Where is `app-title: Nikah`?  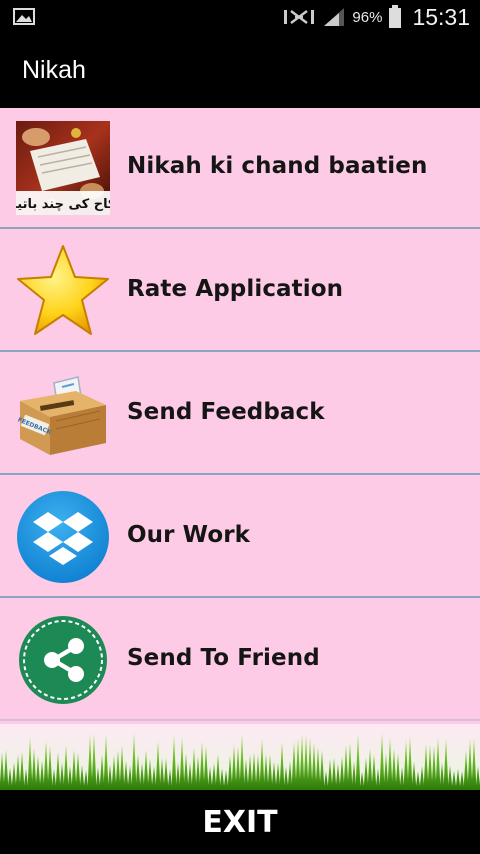 app-title: Nikah is located at coordinates (54, 70).